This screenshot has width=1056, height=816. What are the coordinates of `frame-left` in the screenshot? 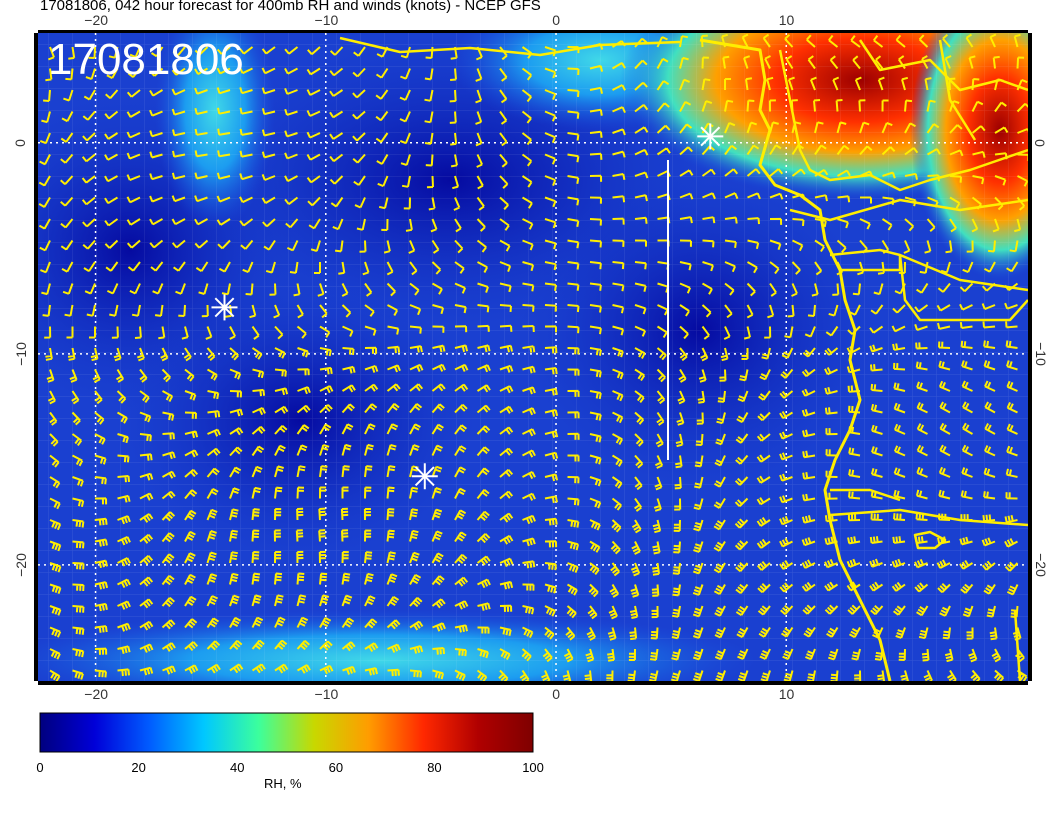 It's located at (36, 357).